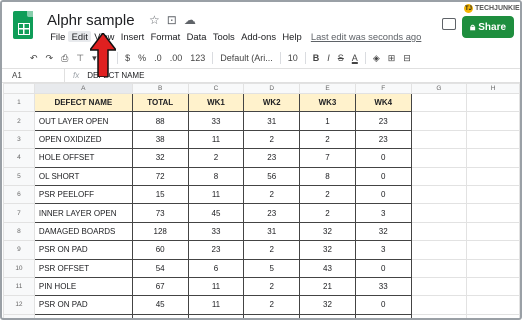 The height and width of the screenshot is (320, 522). I want to click on menu-addons: Add-ons, so click(258, 36).